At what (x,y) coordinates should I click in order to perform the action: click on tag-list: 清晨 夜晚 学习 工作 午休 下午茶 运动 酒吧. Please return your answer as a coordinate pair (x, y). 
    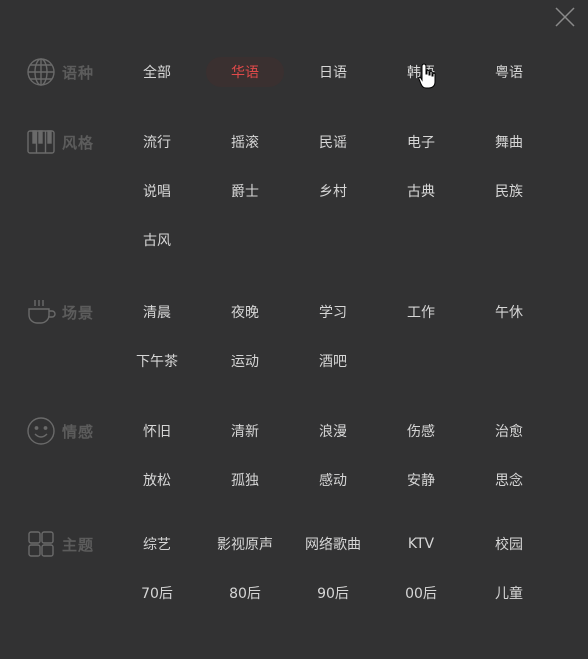
    Looking at the image, I should click on (338, 346).